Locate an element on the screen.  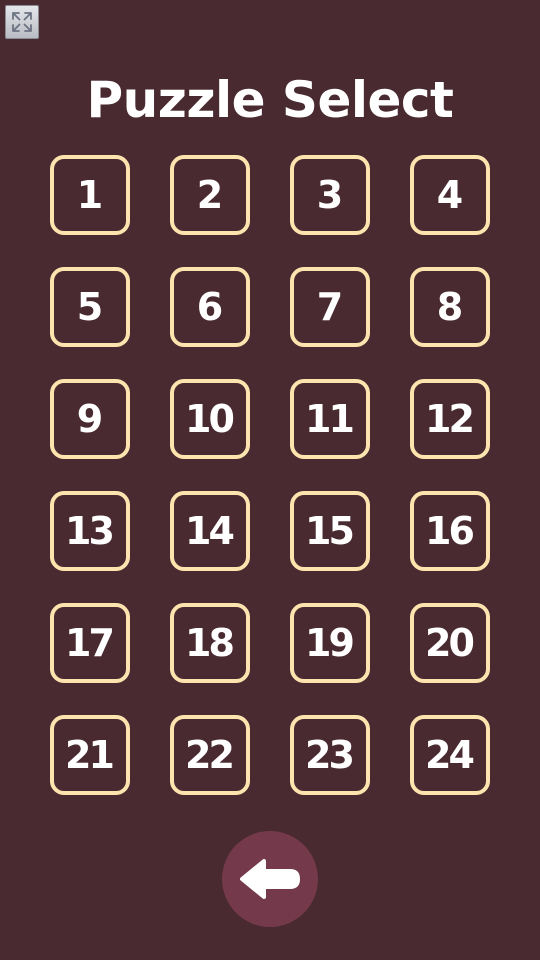
level-label: 3 is located at coordinates (330, 195).